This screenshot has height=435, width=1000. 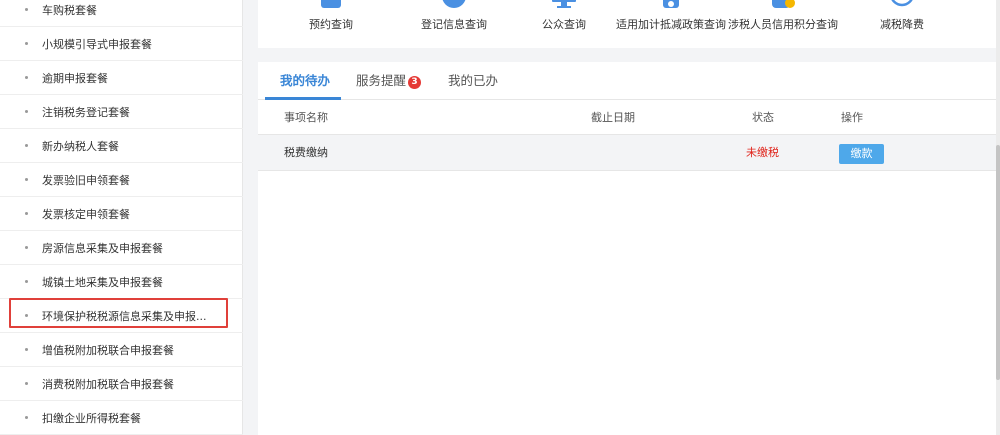 I want to click on quick-access-public-query: 公众查询, so click(x=564, y=24).